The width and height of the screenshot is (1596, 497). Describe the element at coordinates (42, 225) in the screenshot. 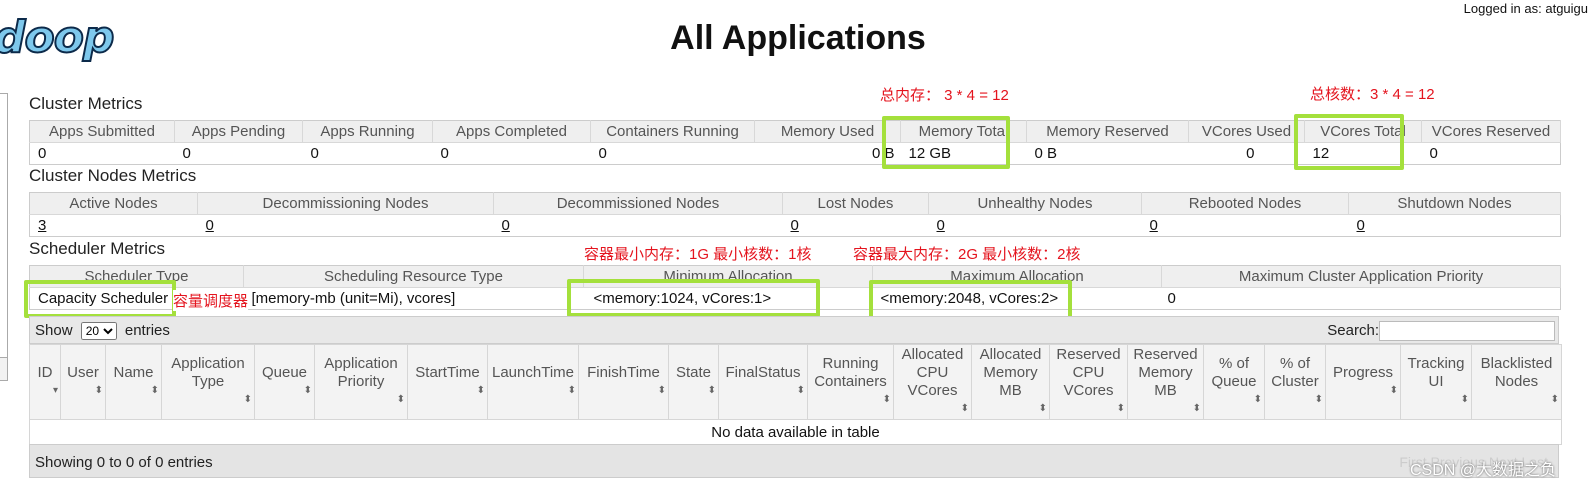

I see `active-nodes-link: 3` at that location.